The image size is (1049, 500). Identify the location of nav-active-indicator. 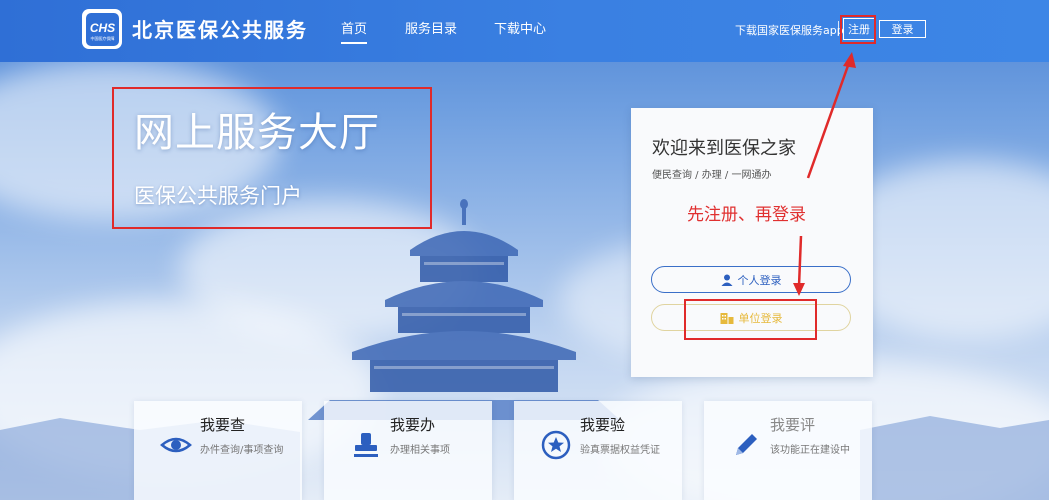
(354, 43).